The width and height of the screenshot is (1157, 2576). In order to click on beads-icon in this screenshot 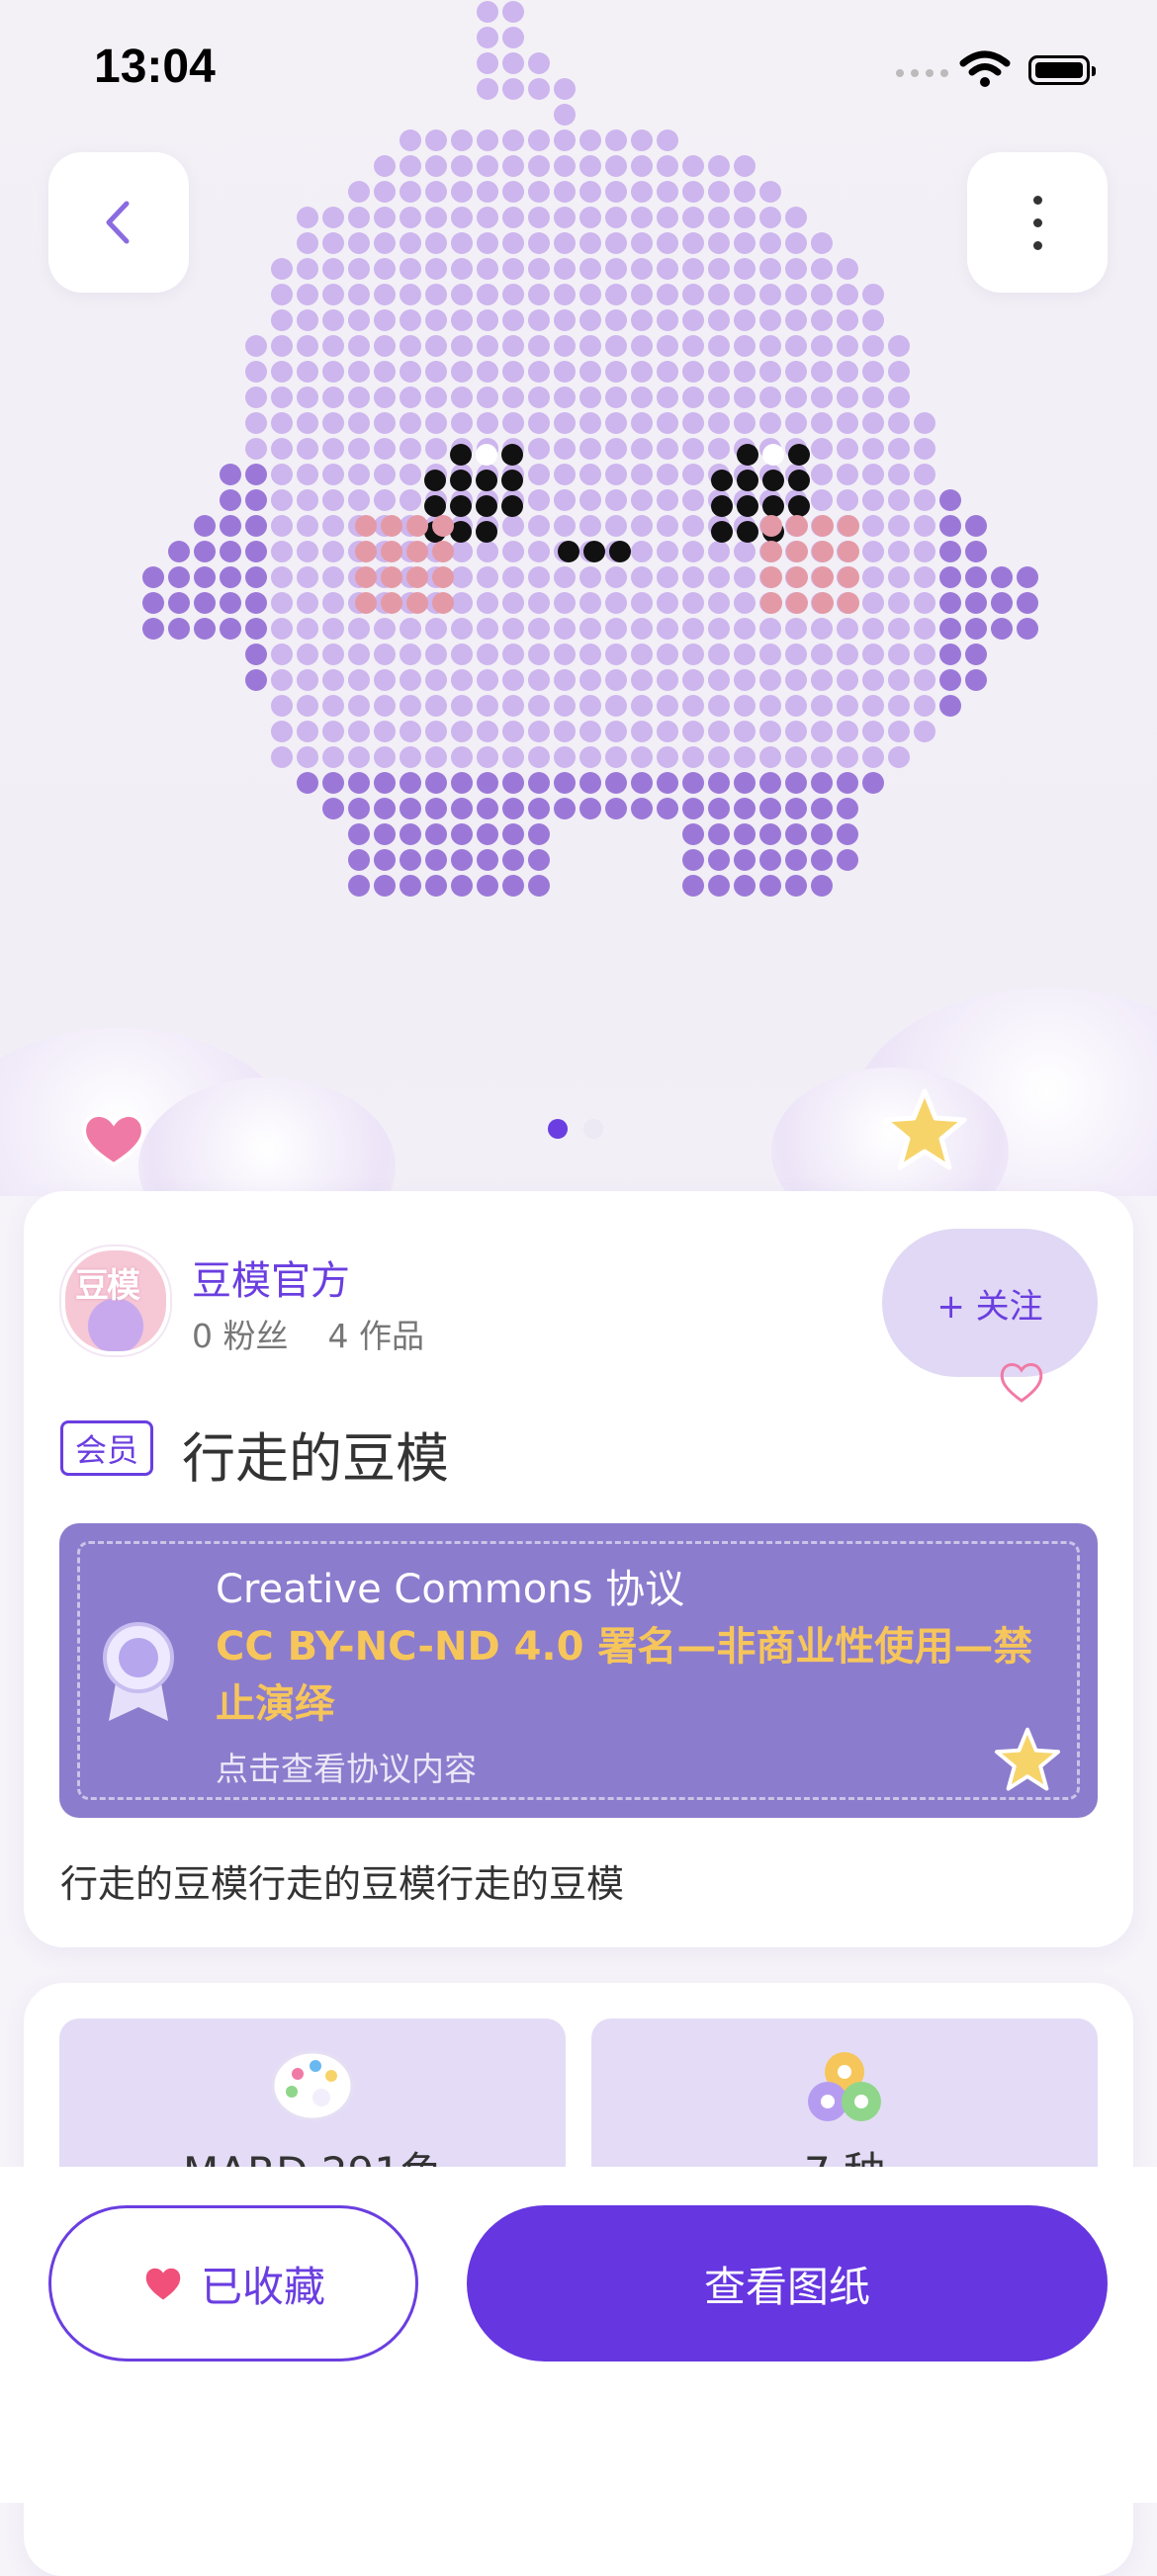, I will do `click(845, 2086)`.